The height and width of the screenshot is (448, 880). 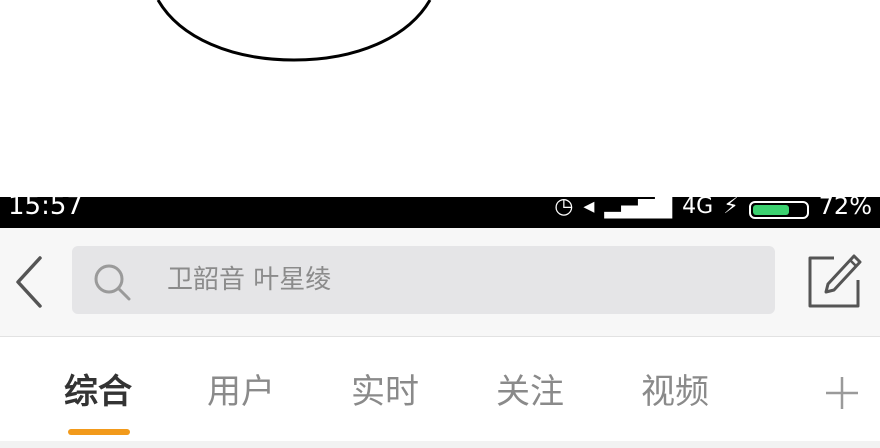 I want to click on tab-users: 用户, so click(x=241, y=392).